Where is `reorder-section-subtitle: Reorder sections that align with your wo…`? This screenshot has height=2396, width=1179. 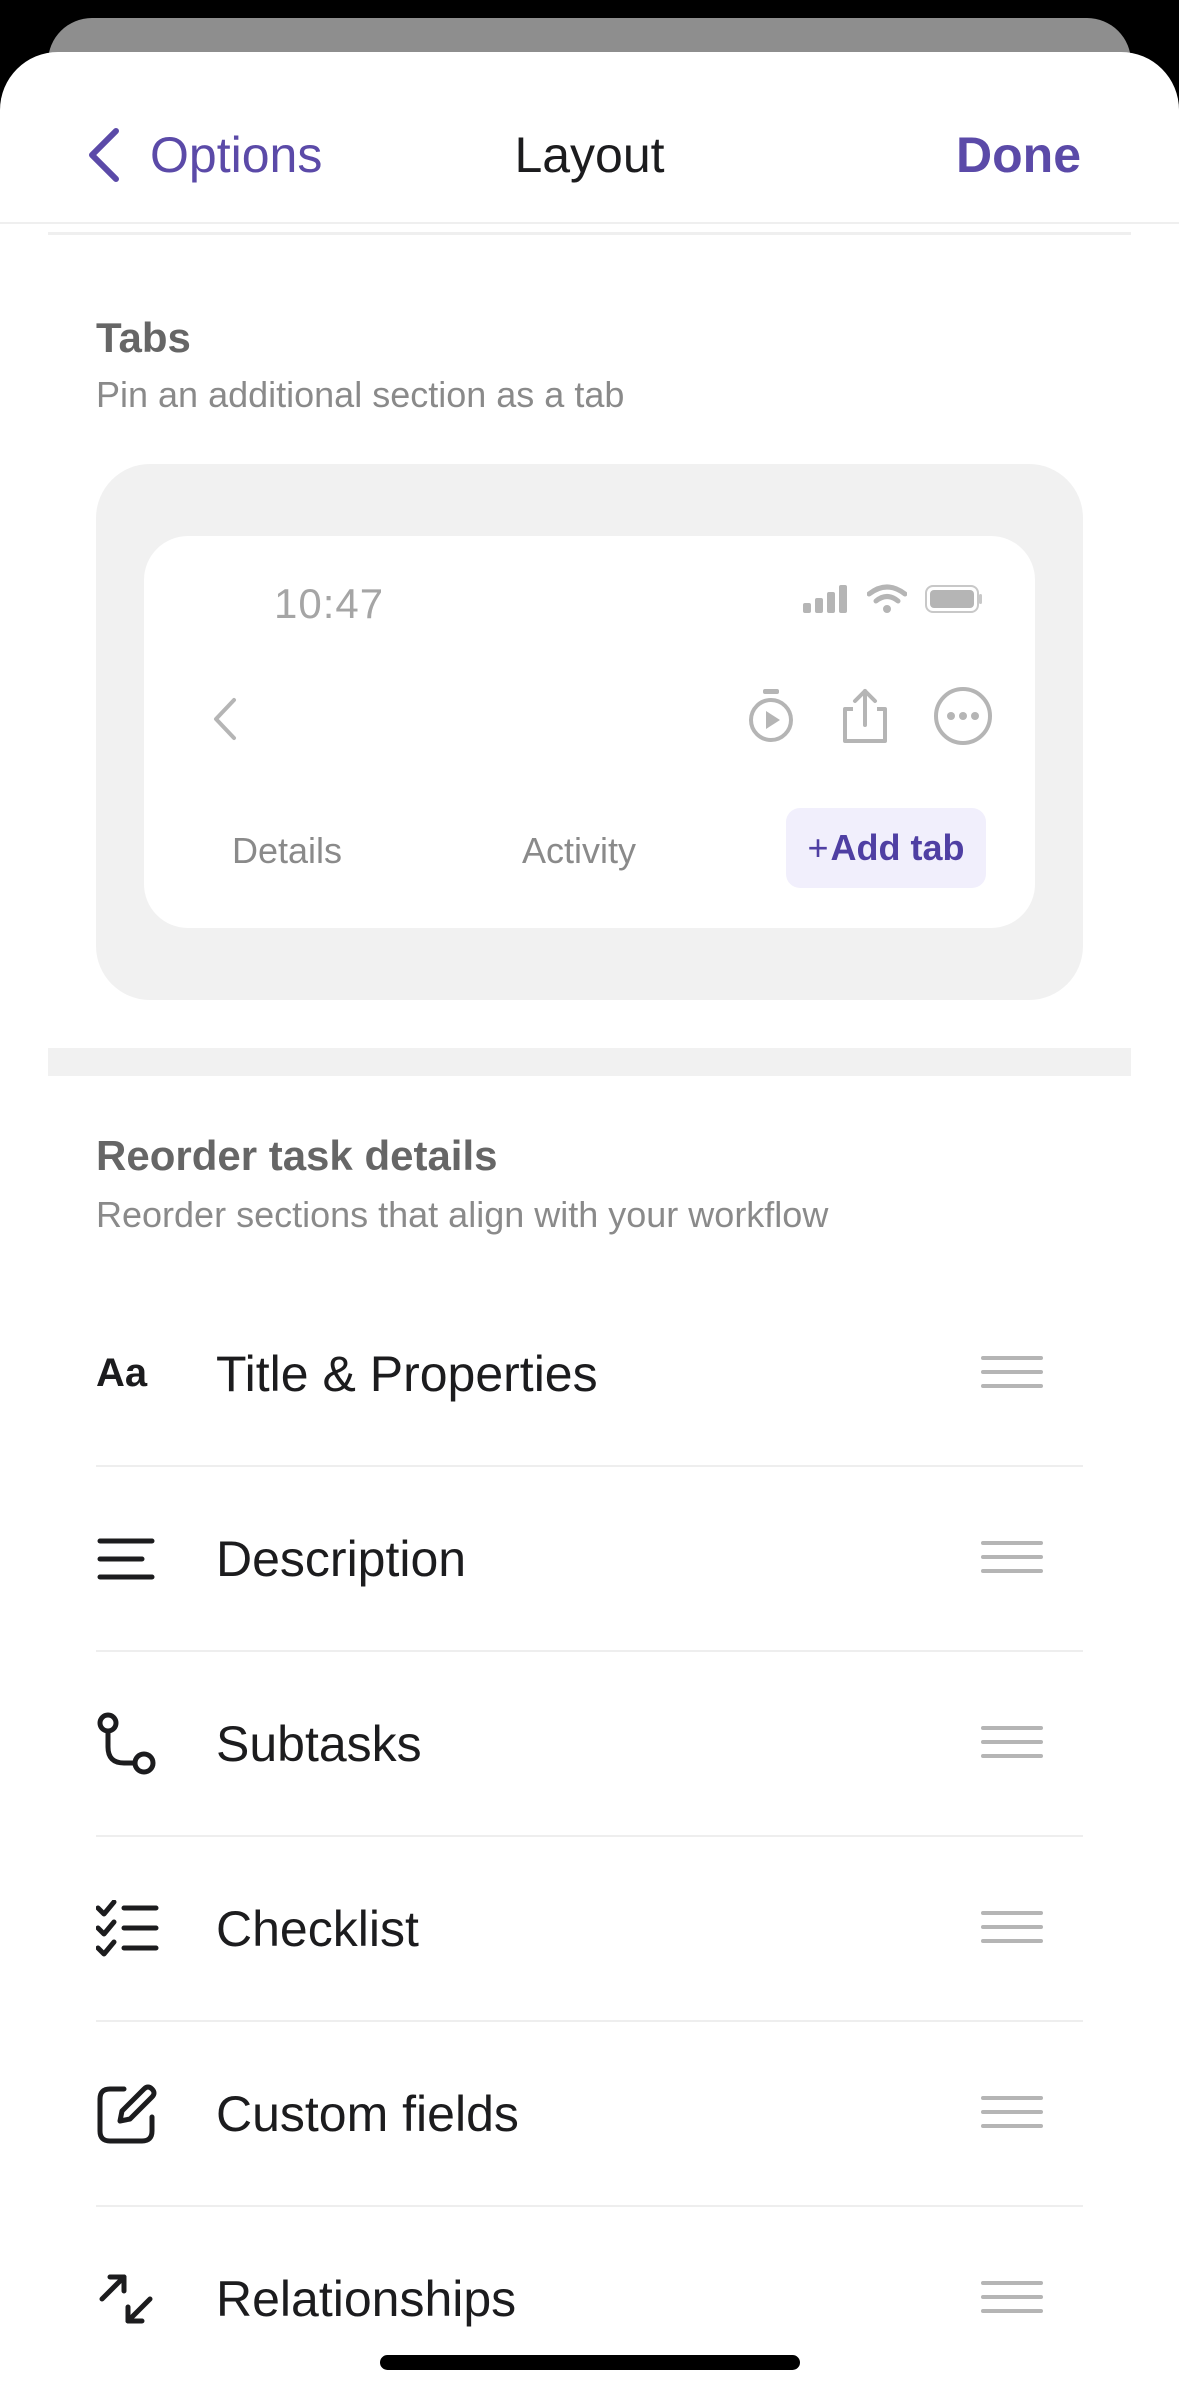 reorder-section-subtitle: Reorder sections that align with your wo… is located at coordinates (462, 1214).